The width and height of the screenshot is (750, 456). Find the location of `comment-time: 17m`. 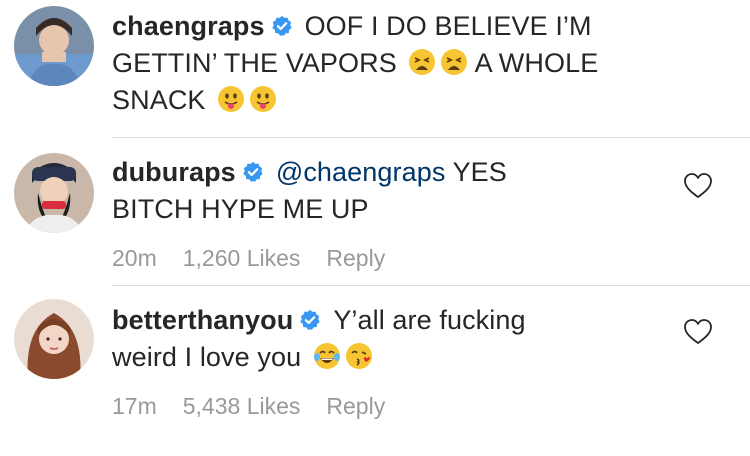

comment-time: 17m is located at coordinates (134, 406).